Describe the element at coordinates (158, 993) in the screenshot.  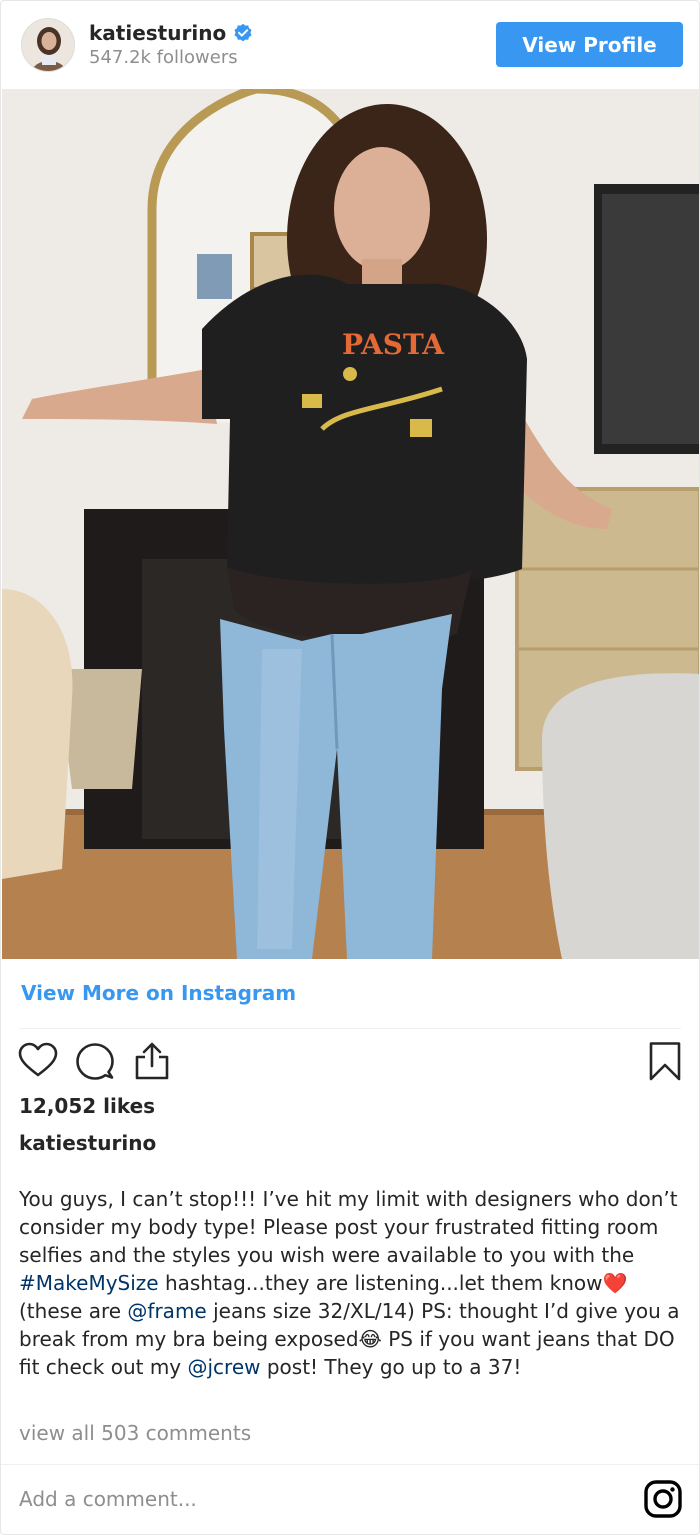
I see `view-more-on-instagram-link: View More on Instagram` at that location.